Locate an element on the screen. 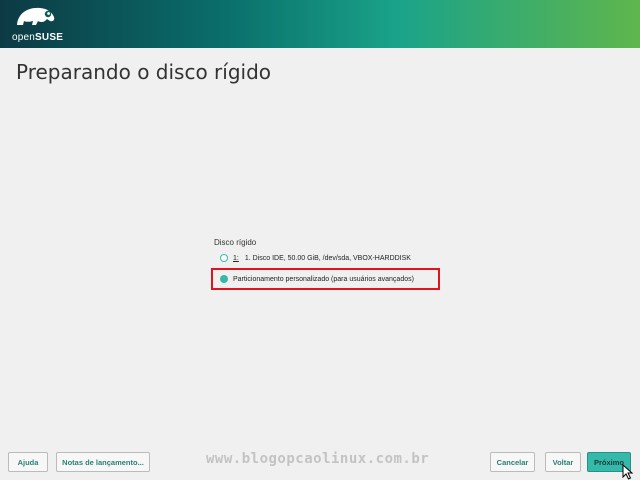 Image resolution: width=640 pixels, height=480 pixels. top-banner: openSUSE is located at coordinates (320, 24).